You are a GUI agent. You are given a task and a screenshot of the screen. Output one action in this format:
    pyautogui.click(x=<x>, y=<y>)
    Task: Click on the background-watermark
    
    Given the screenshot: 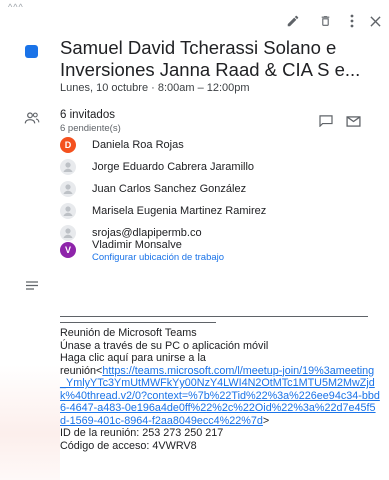 What is the action you would take?
    pyautogui.click(x=30, y=422)
    